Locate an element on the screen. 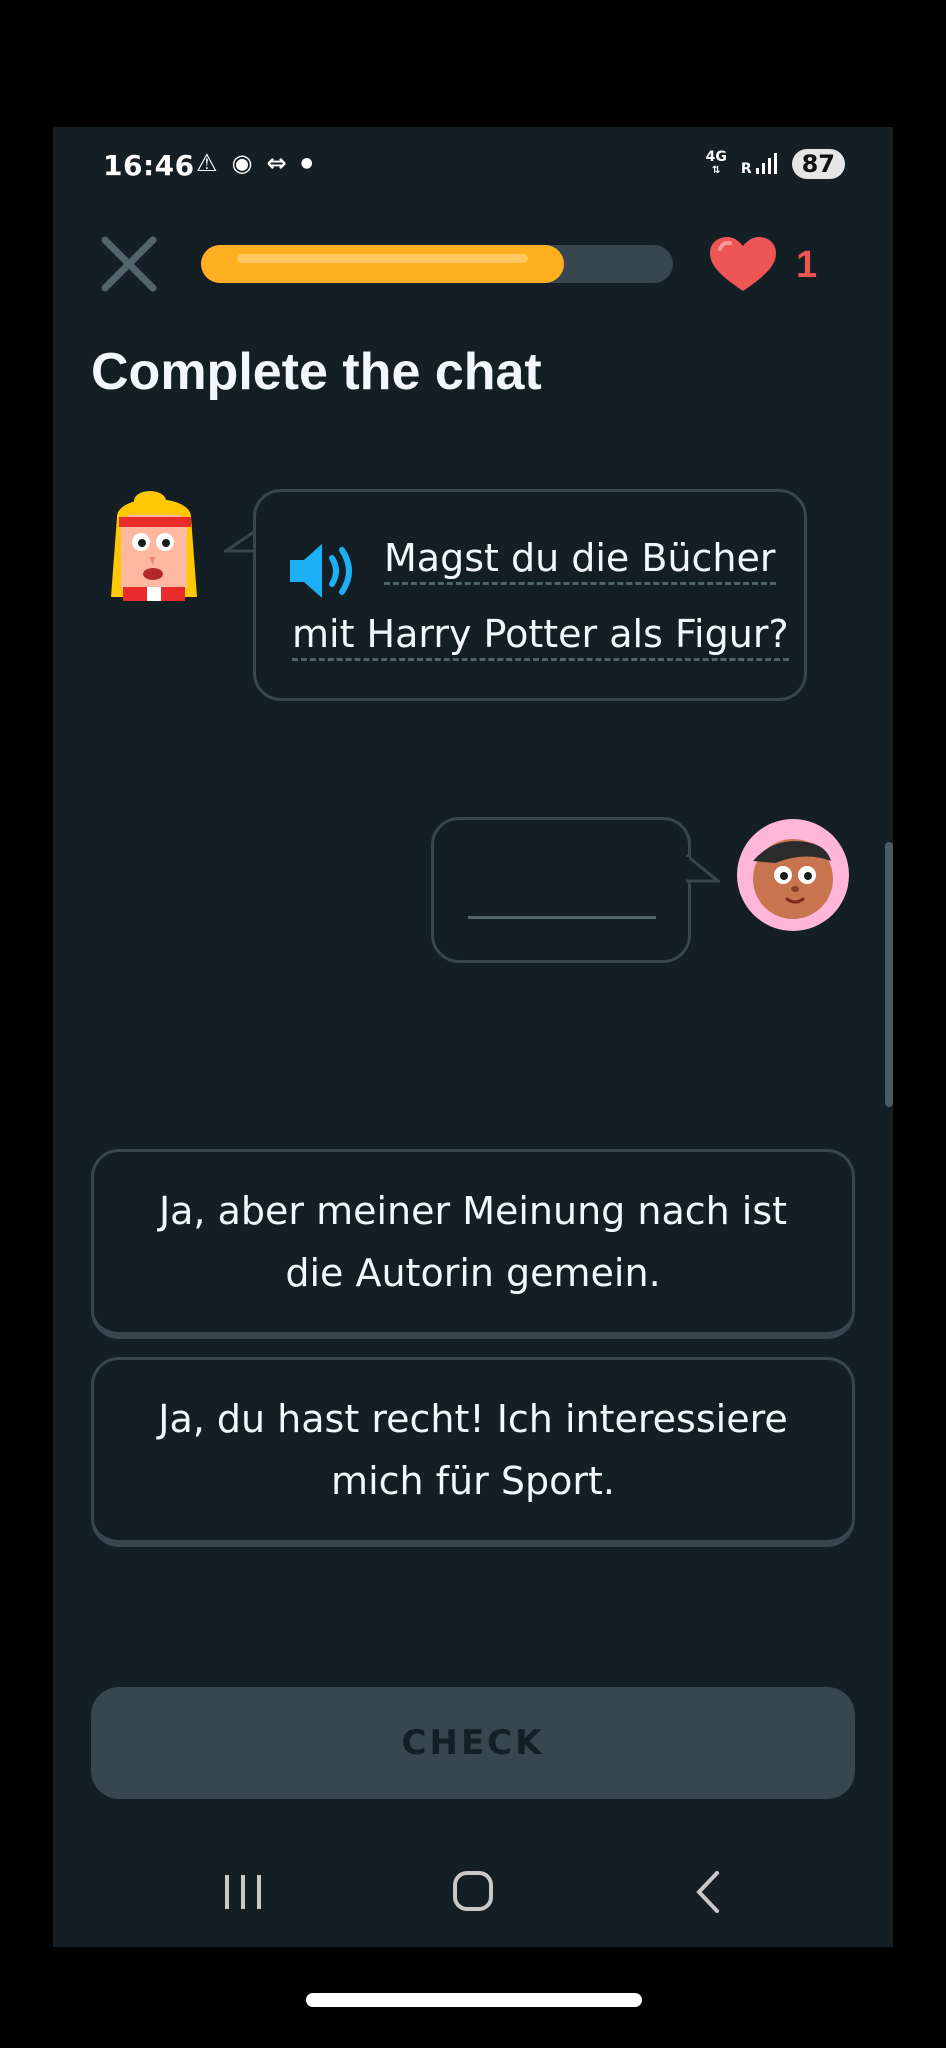  back-icon is located at coordinates (707, 1892).